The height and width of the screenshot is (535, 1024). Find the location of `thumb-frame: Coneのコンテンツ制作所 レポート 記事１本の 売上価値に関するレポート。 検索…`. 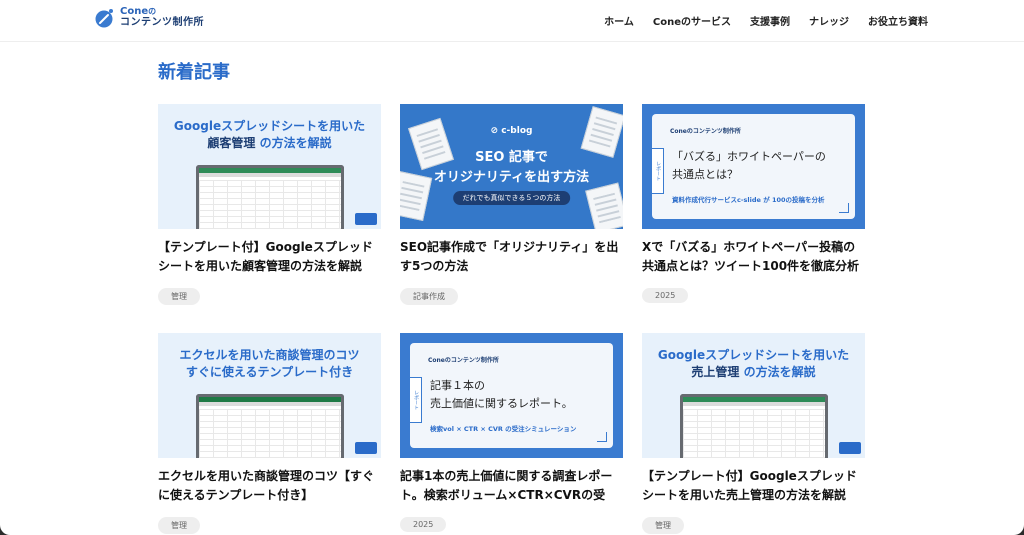

thumb-frame: Coneのコンテンツ制作所 レポート 記事１本の 売上価値に関するレポート。 検索… is located at coordinates (511, 395).